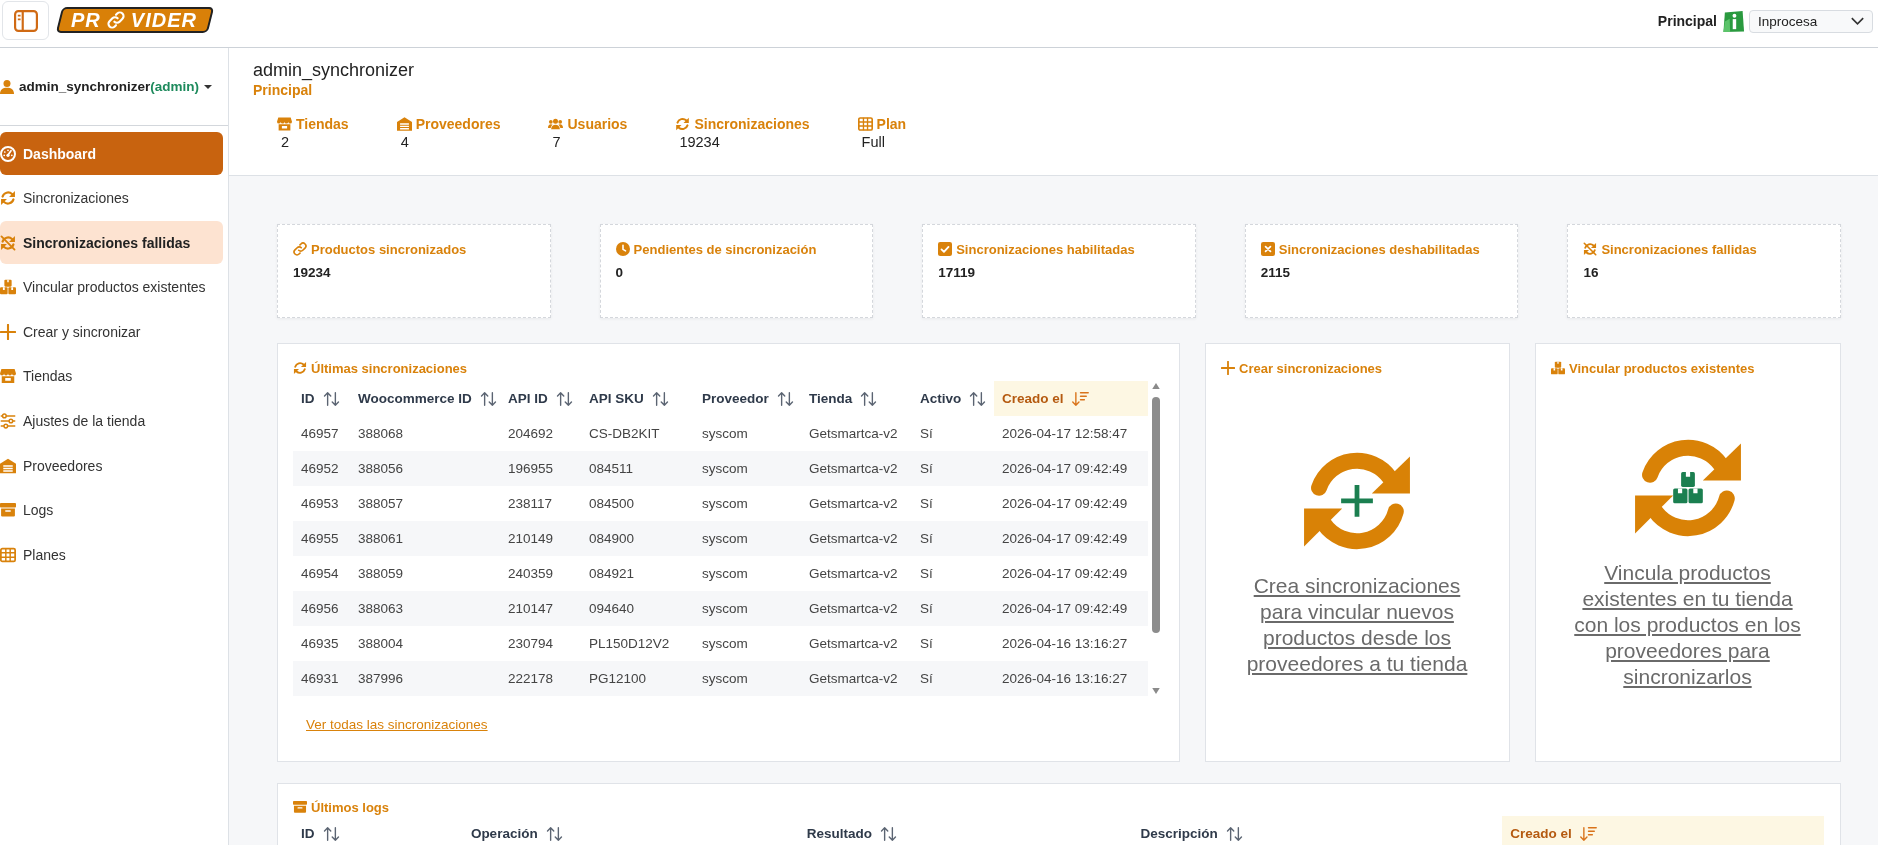 This screenshot has width=1878, height=845. What do you see at coordinates (540, 398) in the screenshot?
I see `column-header: API ID` at bounding box center [540, 398].